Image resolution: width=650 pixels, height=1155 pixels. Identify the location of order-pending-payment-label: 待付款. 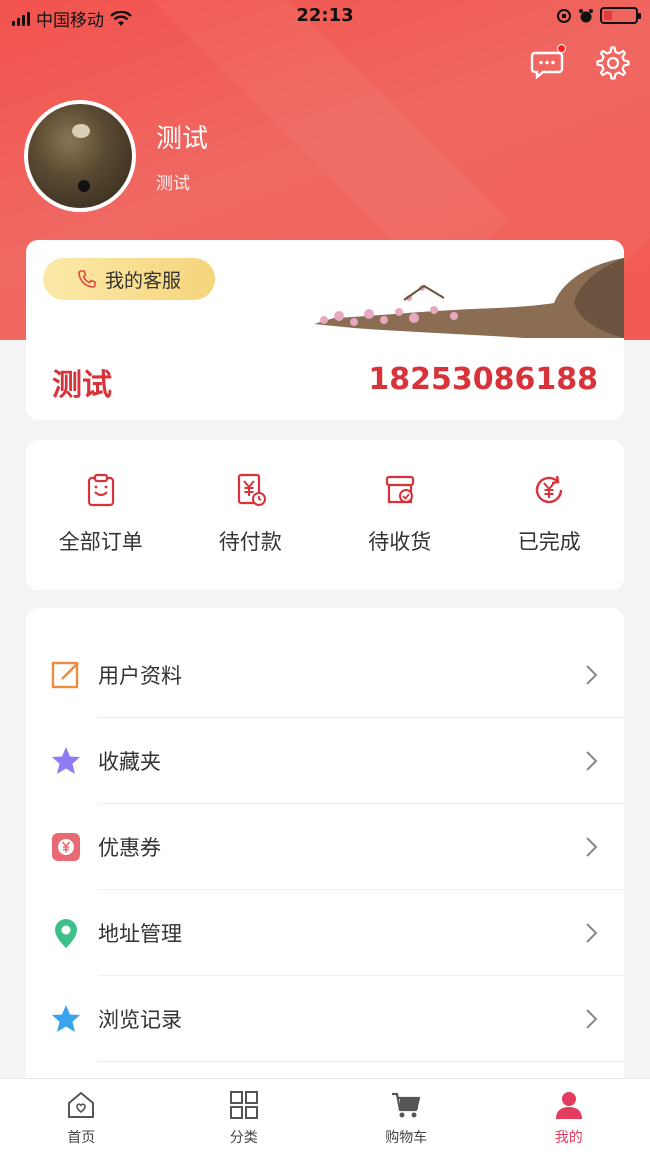
(250, 542).